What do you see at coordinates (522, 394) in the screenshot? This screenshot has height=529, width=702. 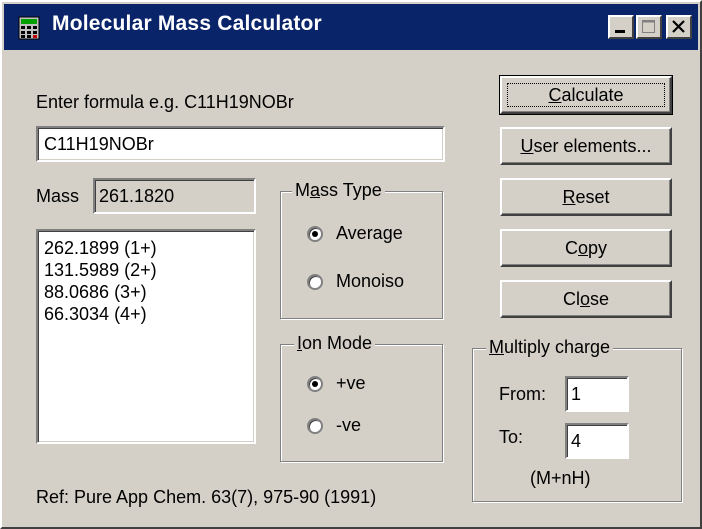 I see `from-label: From:` at bounding box center [522, 394].